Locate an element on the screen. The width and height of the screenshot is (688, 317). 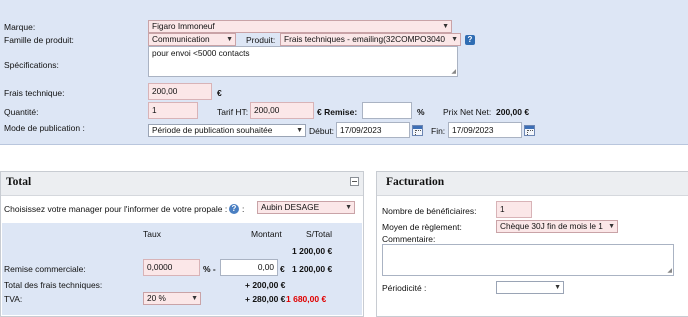
frais-technique-label: Frais technique: is located at coordinates (34, 93).